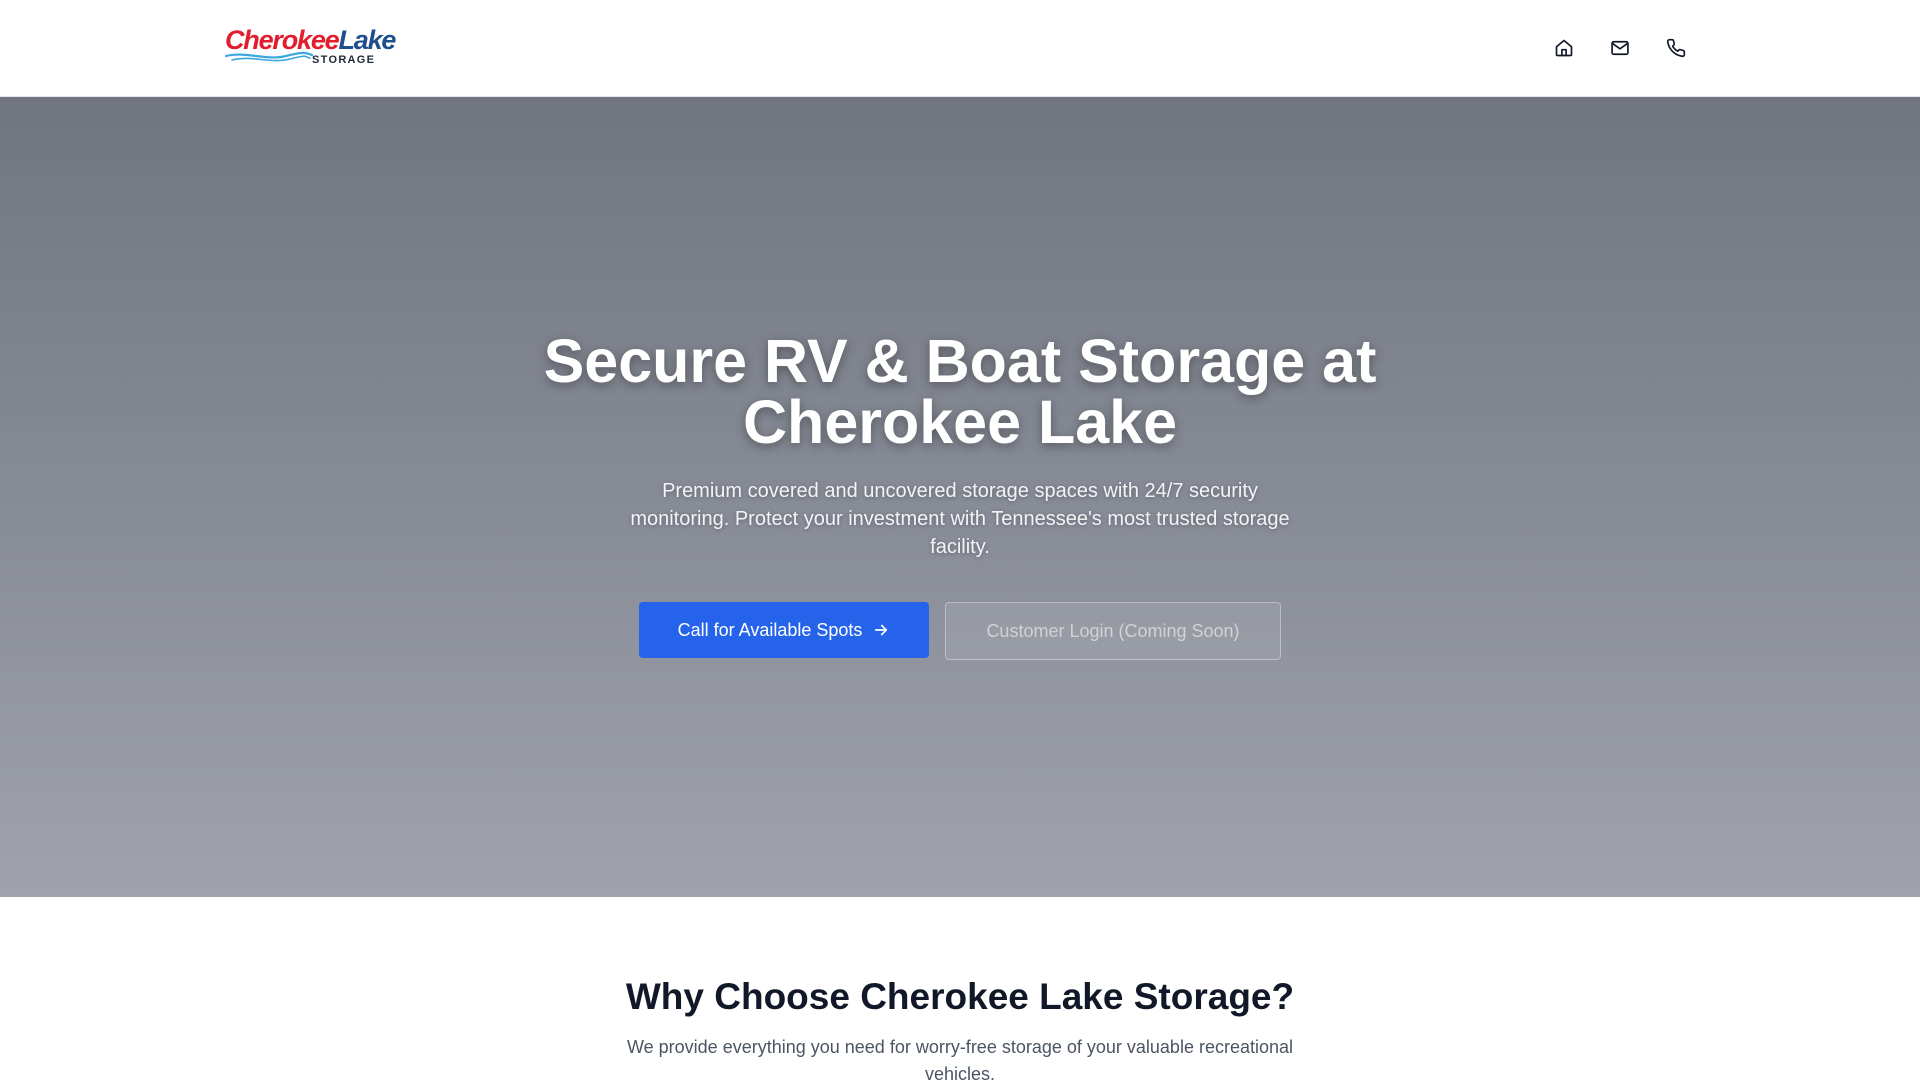  What do you see at coordinates (1620, 48) in the screenshot?
I see `mail-icon` at bounding box center [1620, 48].